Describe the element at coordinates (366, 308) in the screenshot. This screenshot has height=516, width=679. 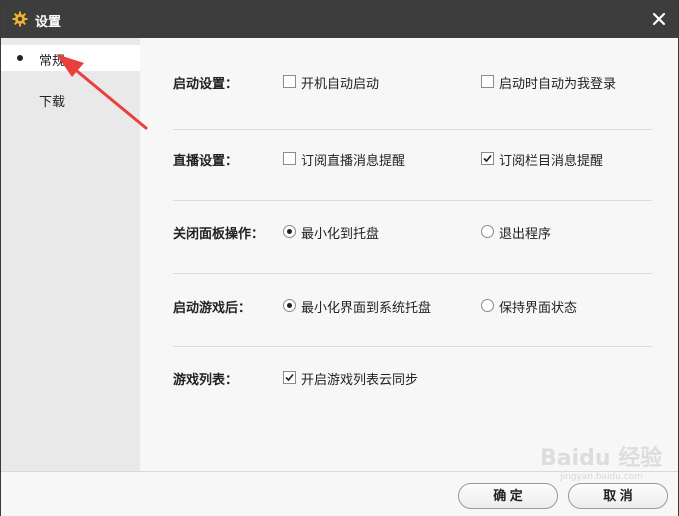
I see `option-label: 最小化界面到系统托盘` at that location.